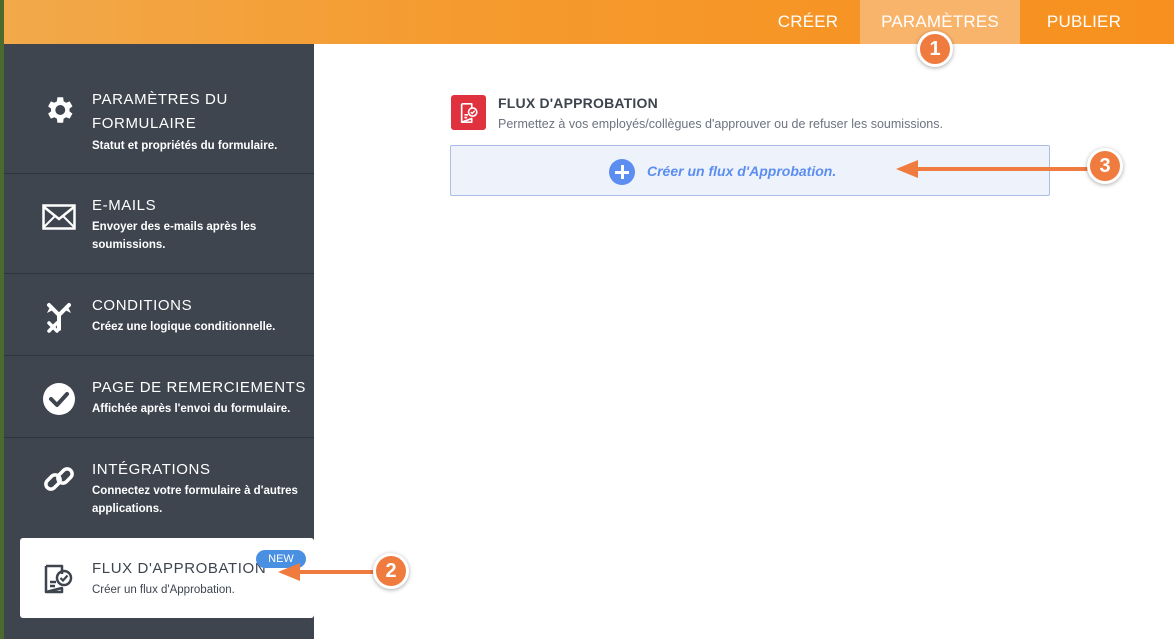 Image resolution: width=1174 pixels, height=639 pixels. I want to click on tab-publish: PUBLIER, so click(1084, 22).